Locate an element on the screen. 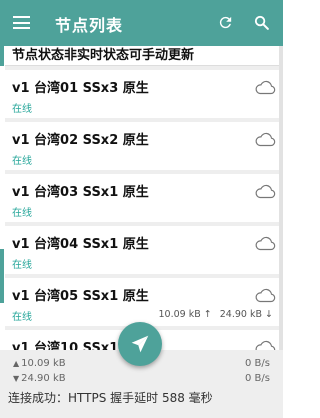 Image resolution: width=320 pixels, height=418 pixels. refresh-notice: 节点状态非实时状态可手动更新 is located at coordinates (142, 56).